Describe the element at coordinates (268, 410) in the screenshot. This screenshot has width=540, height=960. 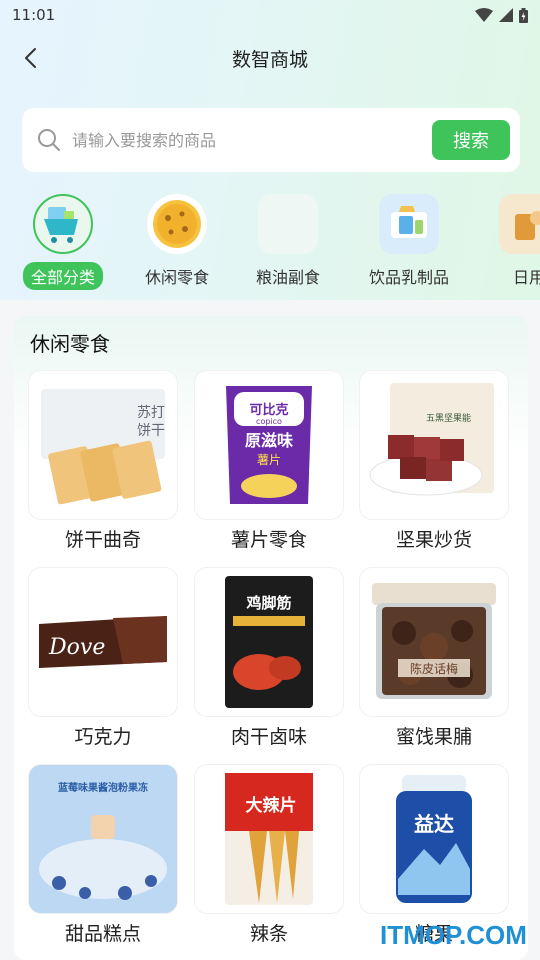
I see `package-text: 可比克` at that location.